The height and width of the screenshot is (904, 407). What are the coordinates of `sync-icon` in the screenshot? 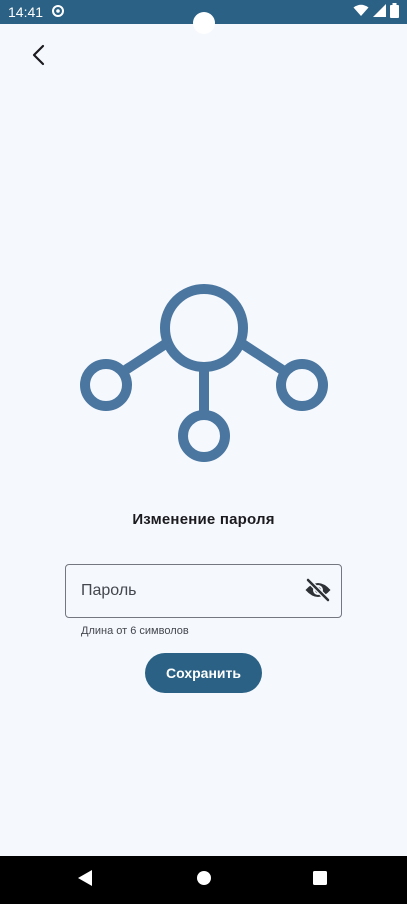 It's located at (58, 12).